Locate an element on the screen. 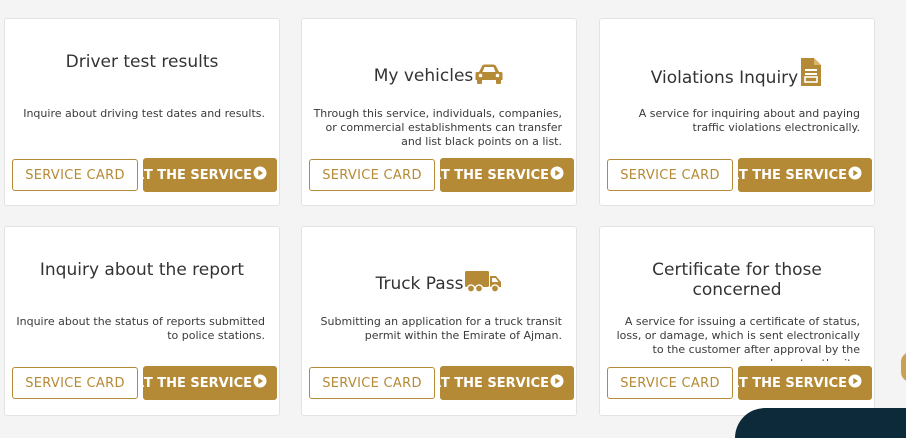 The image size is (906, 438). card-title: Inquiry about the report is located at coordinates (142, 270).